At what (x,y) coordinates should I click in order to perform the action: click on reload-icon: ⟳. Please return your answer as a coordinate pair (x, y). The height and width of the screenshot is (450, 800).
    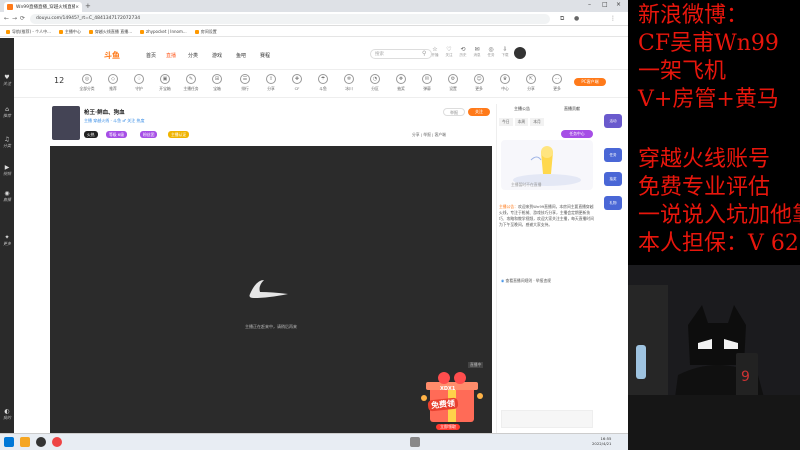
    Looking at the image, I should click on (22, 18).